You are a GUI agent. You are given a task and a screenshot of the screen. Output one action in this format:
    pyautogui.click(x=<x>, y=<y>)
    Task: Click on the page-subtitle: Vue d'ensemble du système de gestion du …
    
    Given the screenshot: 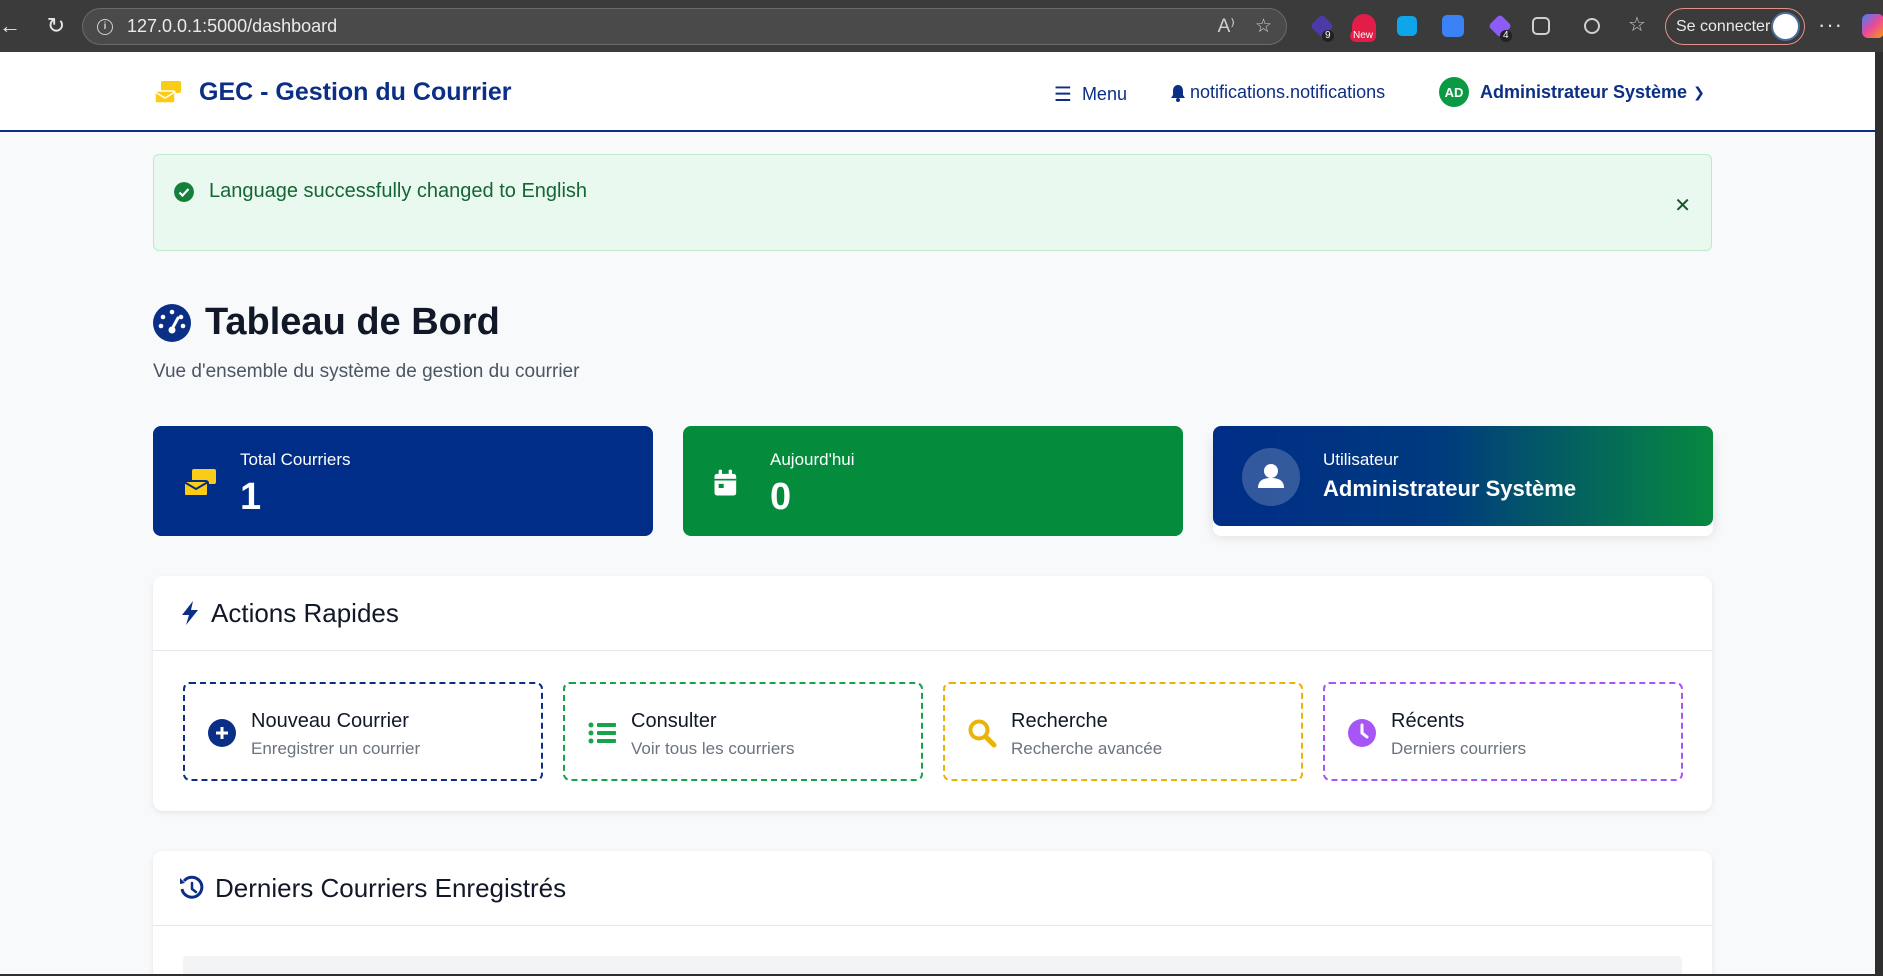 What is the action you would take?
    pyautogui.click(x=366, y=371)
    